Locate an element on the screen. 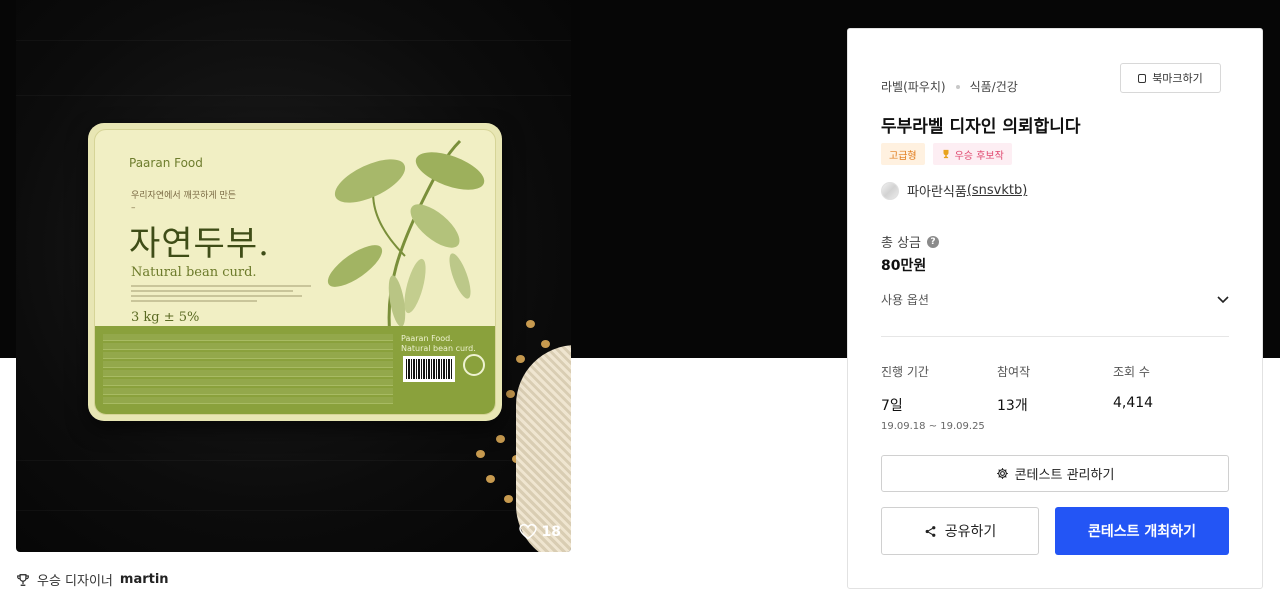 The width and height of the screenshot is (1280, 597). period-dates: 19.09.18 ~ 19.09.25 is located at coordinates (933, 426).